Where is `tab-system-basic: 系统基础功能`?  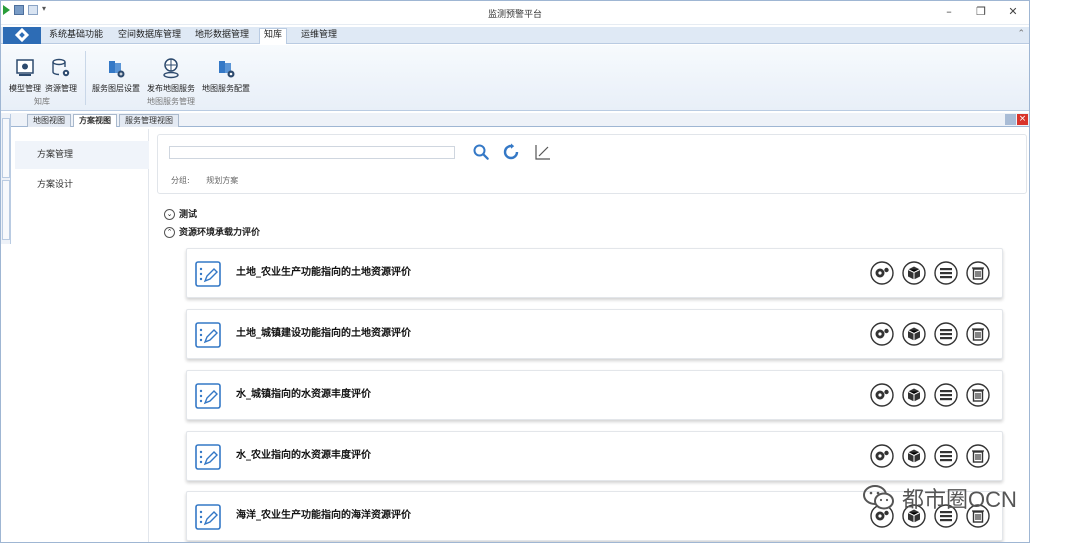 tab-system-basic: 系统基础功能 is located at coordinates (76, 36).